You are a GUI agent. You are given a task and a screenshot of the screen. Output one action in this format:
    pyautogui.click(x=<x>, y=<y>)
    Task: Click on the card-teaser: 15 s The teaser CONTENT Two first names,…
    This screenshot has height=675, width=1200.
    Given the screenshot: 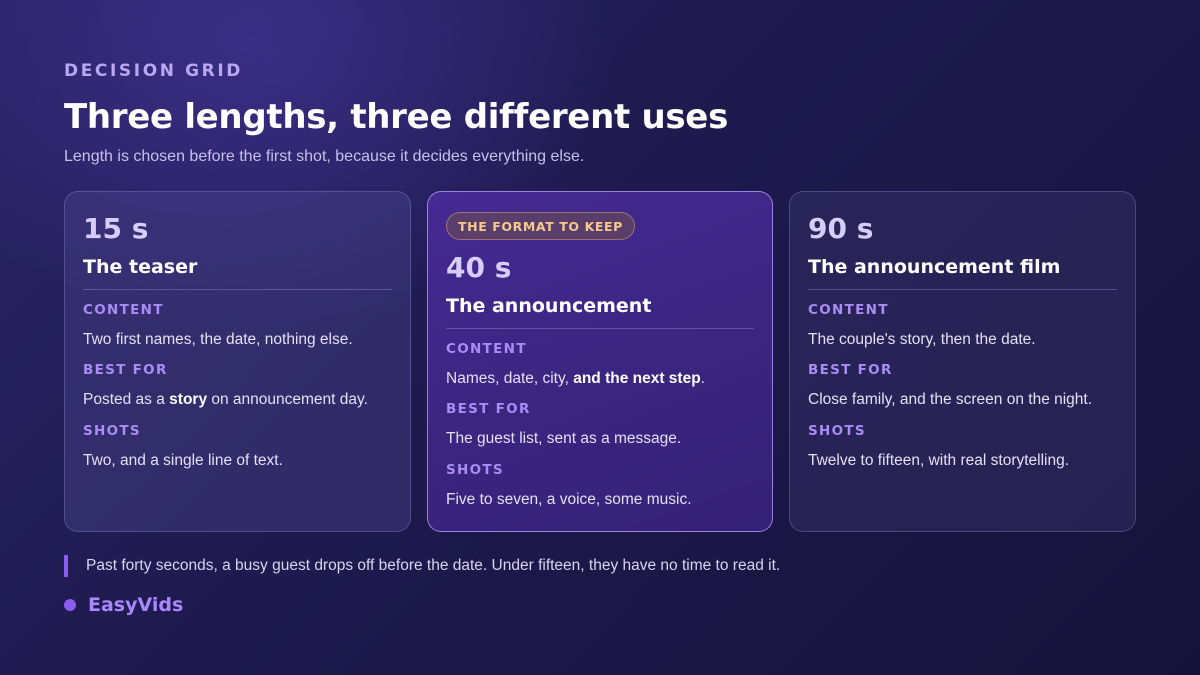 What is the action you would take?
    pyautogui.click(x=237, y=361)
    